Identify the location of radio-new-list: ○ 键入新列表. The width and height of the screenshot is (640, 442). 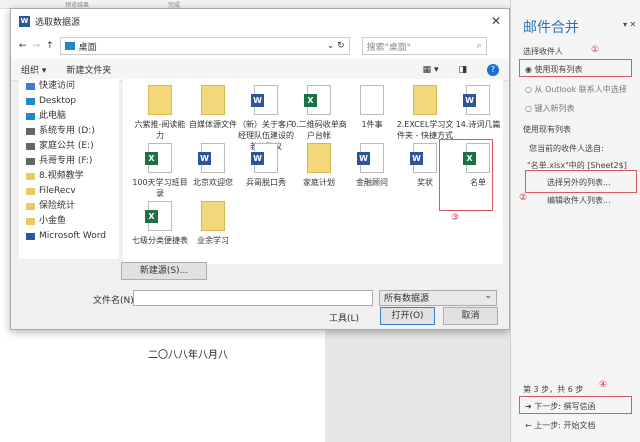
(550, 108).